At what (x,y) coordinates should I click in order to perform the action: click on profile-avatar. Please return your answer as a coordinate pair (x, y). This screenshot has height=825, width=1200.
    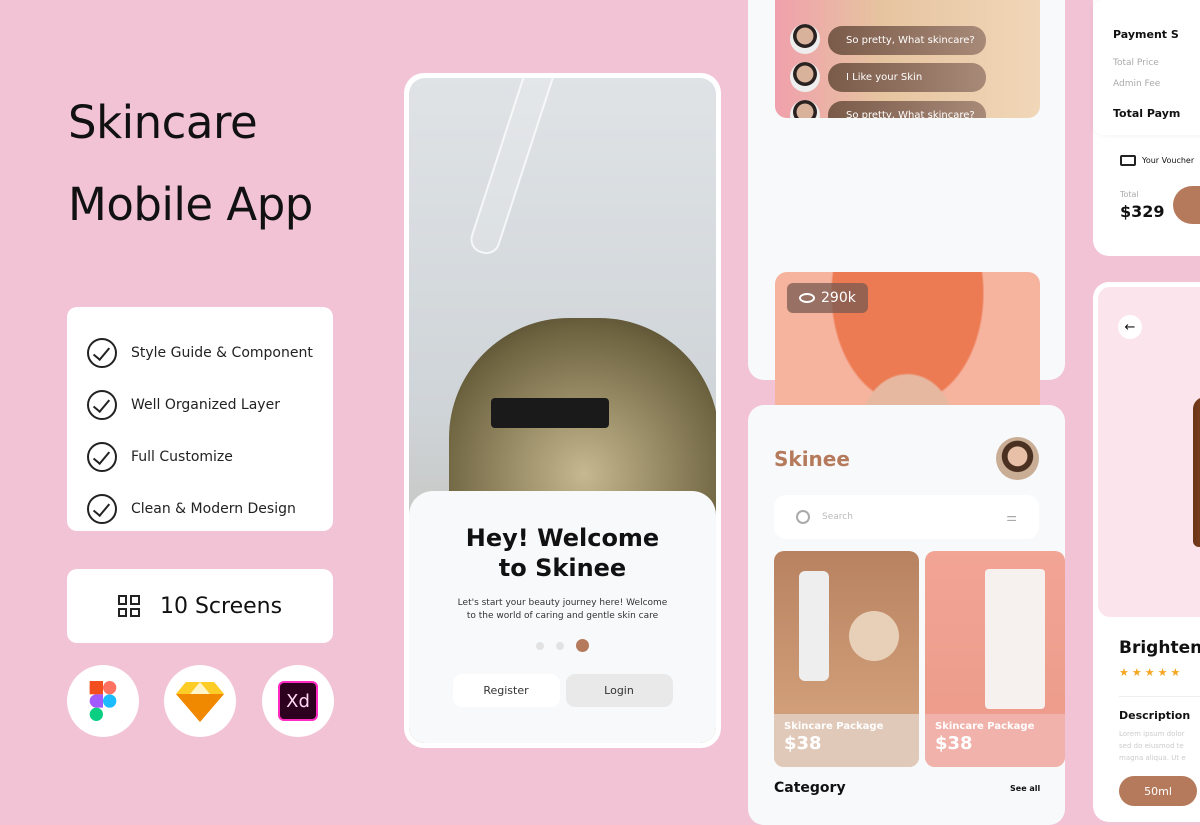
    Looking at the image, I should click on (1017, 458).